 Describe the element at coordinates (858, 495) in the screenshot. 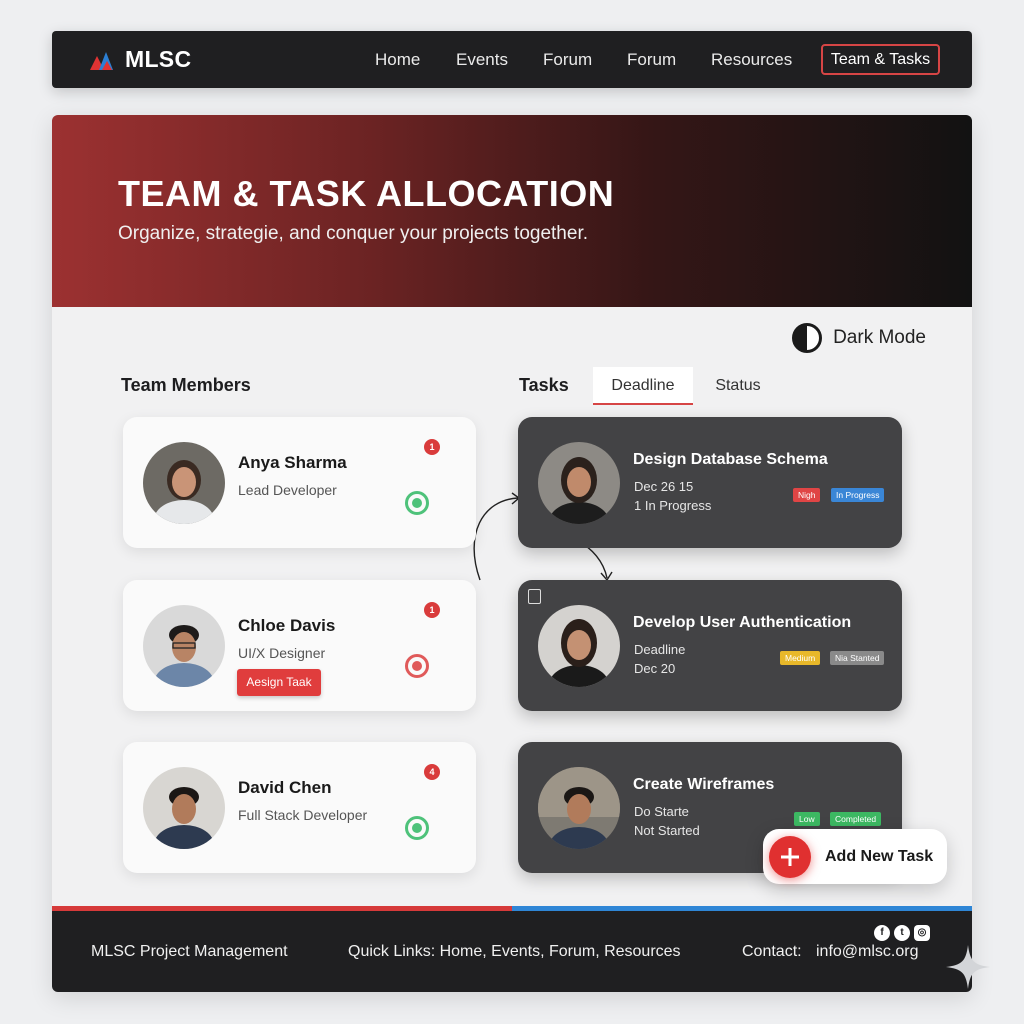

I see `status-pill: In Progress` at that location.